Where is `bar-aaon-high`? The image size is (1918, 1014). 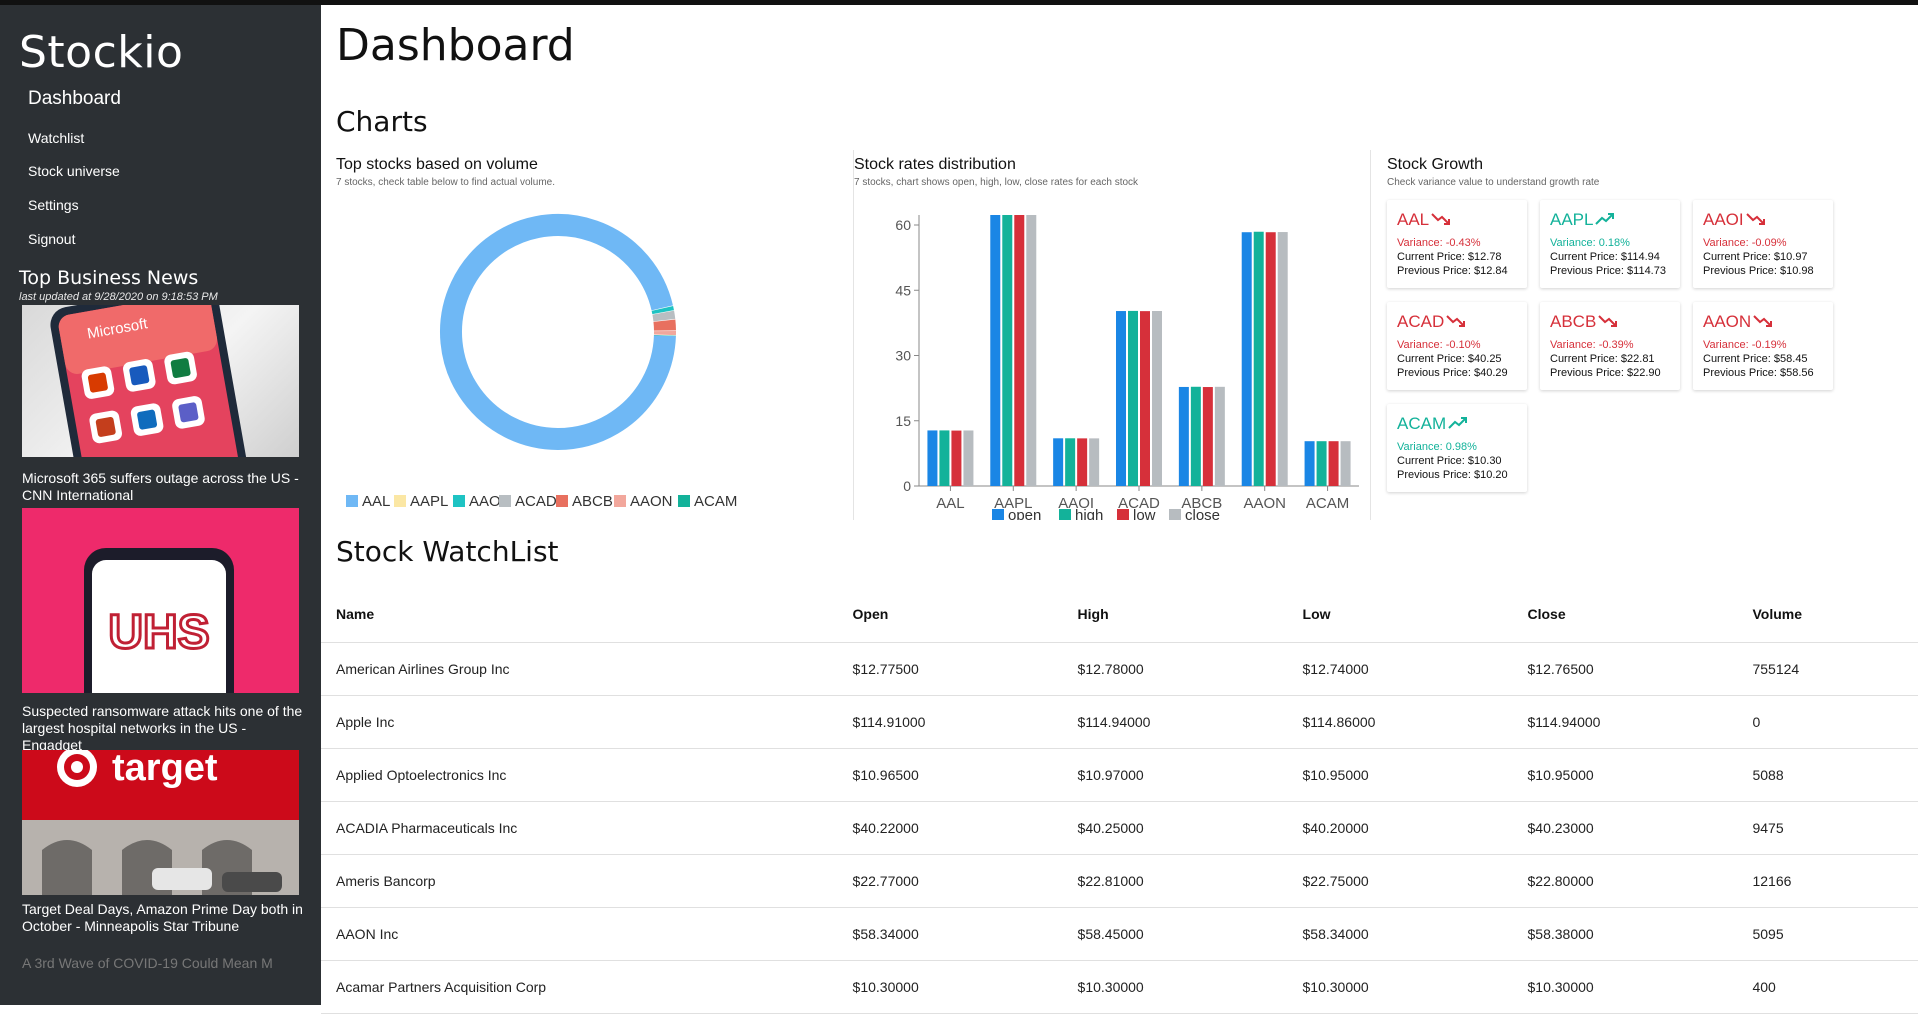
bar-aaon-high is located at coordinates (1259, 359).